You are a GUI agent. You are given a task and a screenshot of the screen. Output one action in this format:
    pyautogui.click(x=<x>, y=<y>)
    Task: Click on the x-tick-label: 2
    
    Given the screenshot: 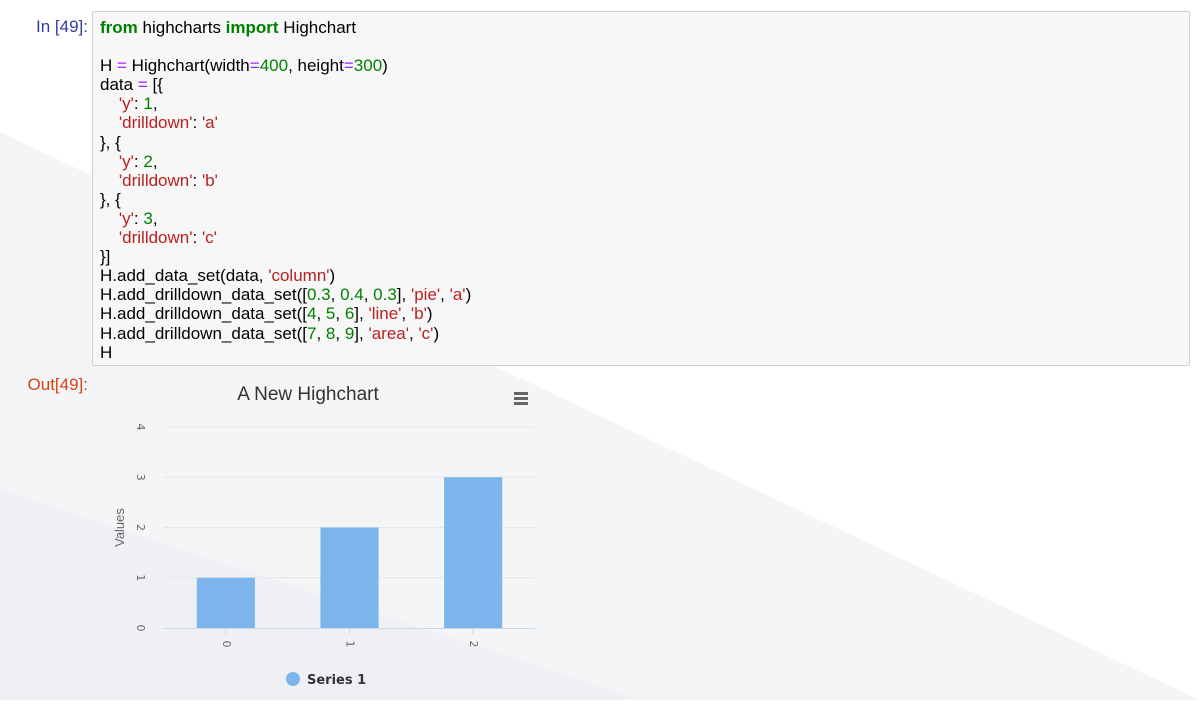 What is the action you would take?
    pyautogui.click(x=473, y=644)
    